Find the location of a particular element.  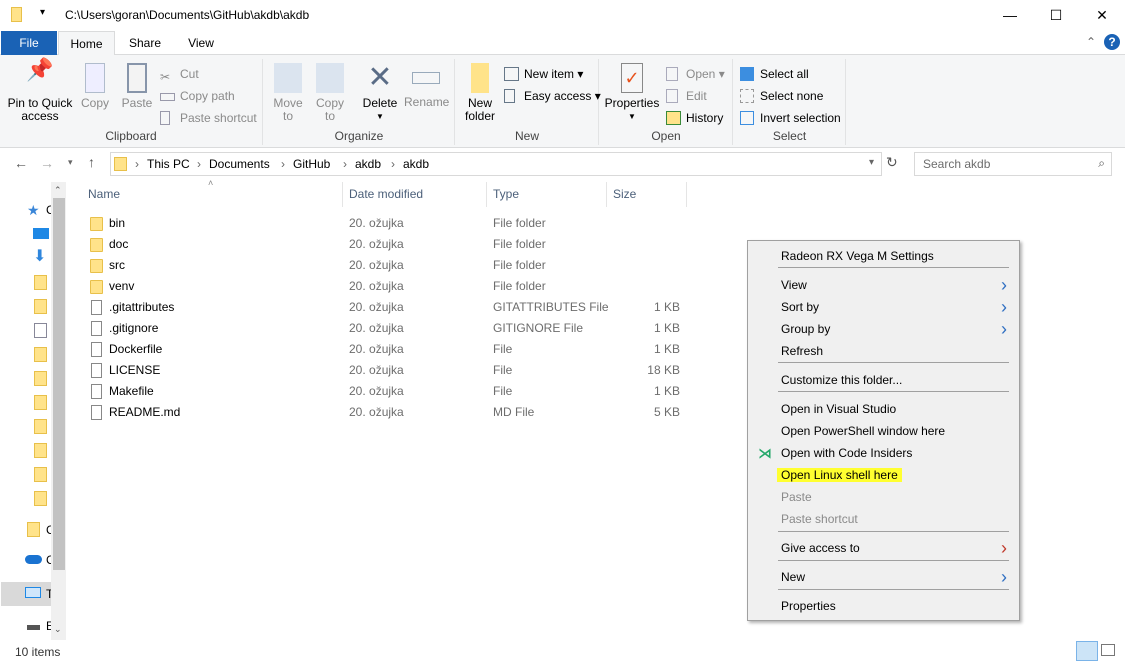

menu-item-group-by: Group by is located at coordinates (805, 329).